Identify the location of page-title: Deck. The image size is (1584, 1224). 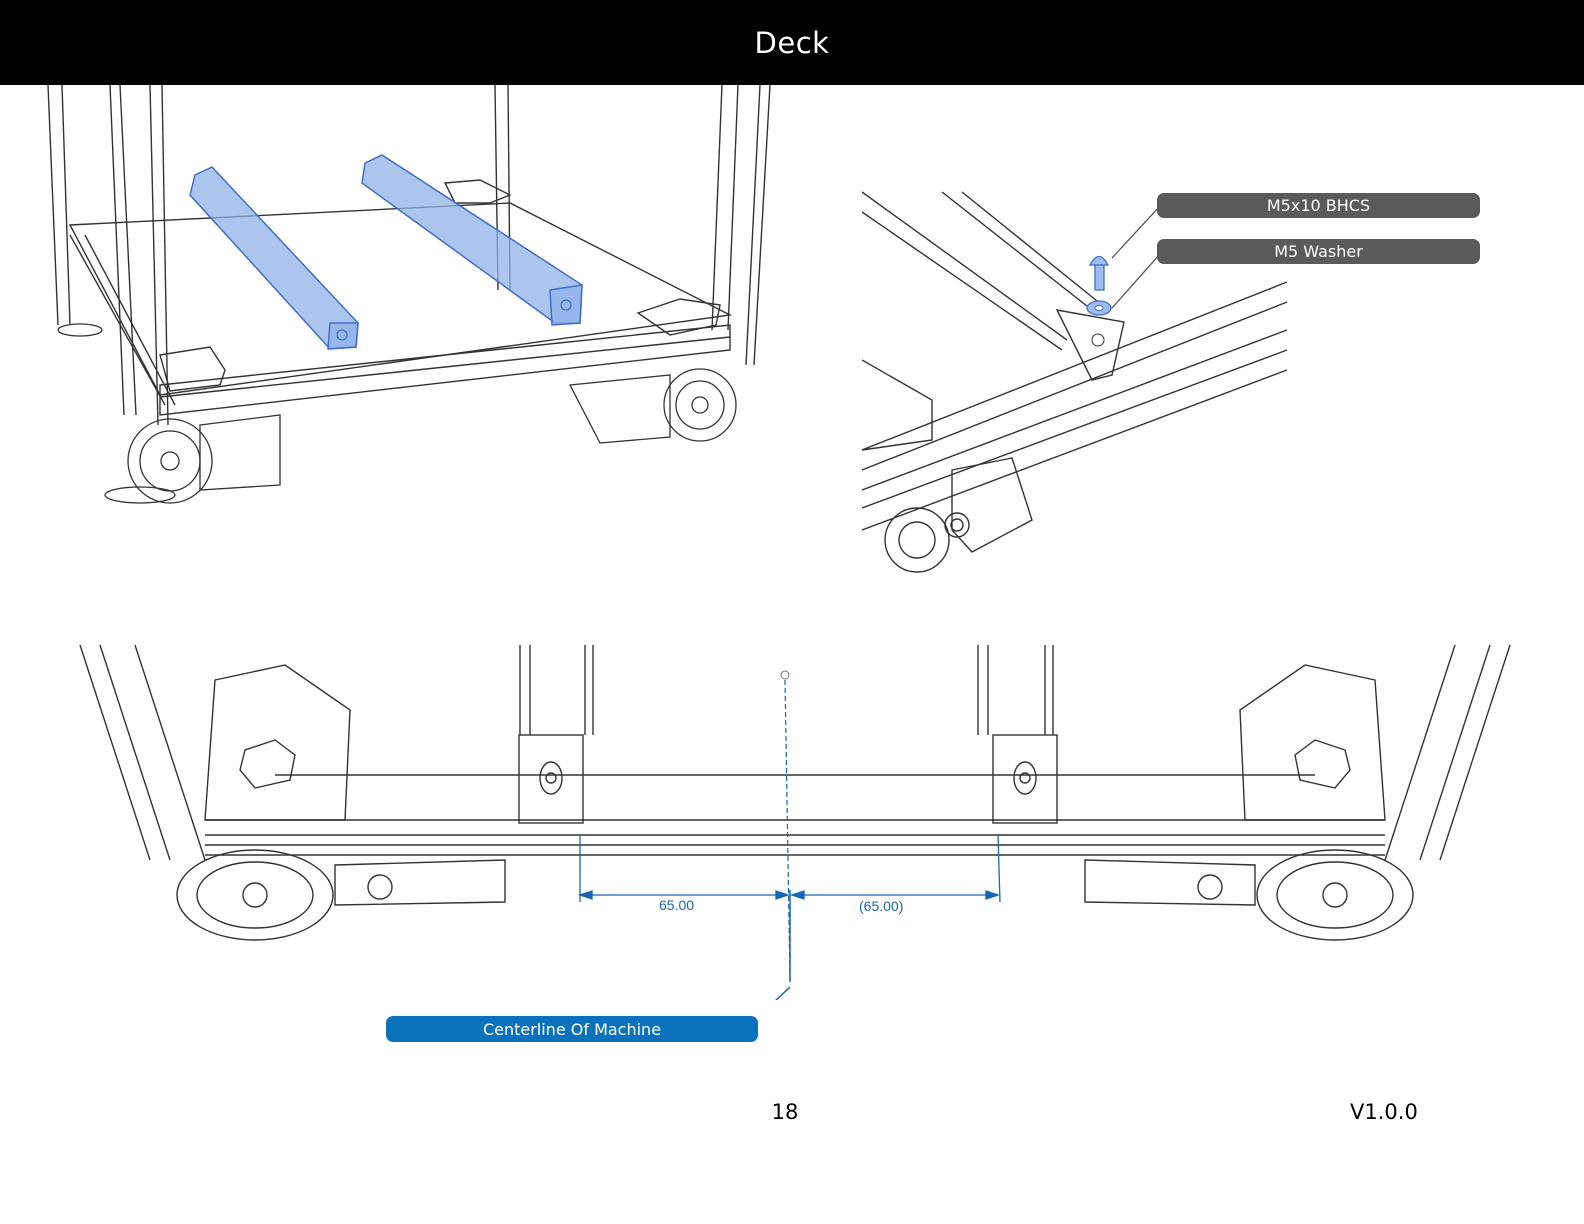
(792, 42).